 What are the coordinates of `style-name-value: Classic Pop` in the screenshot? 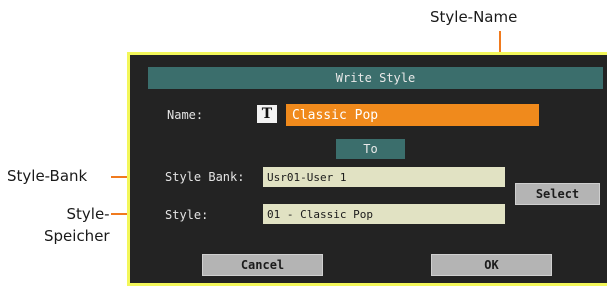 It's located at (335, 115).